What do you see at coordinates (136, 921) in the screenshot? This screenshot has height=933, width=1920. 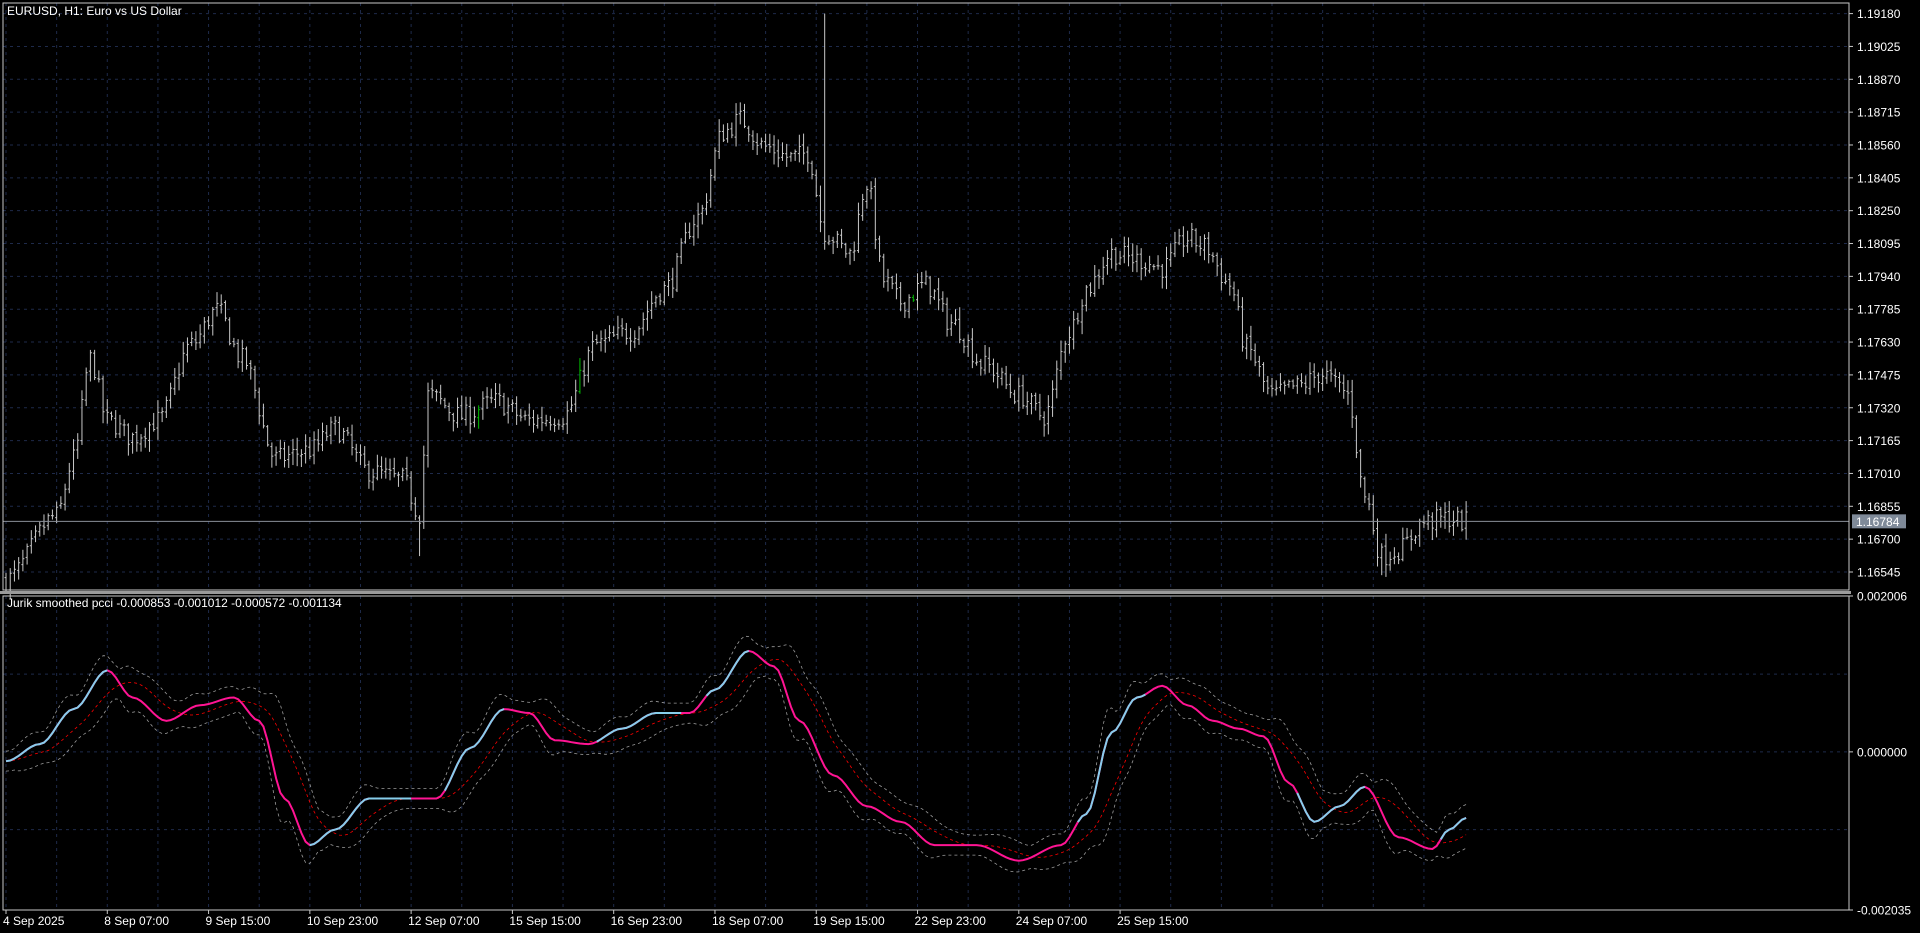 I see `time-tick-label: 8 Sep 07:00` at bounding box center [136, 921].